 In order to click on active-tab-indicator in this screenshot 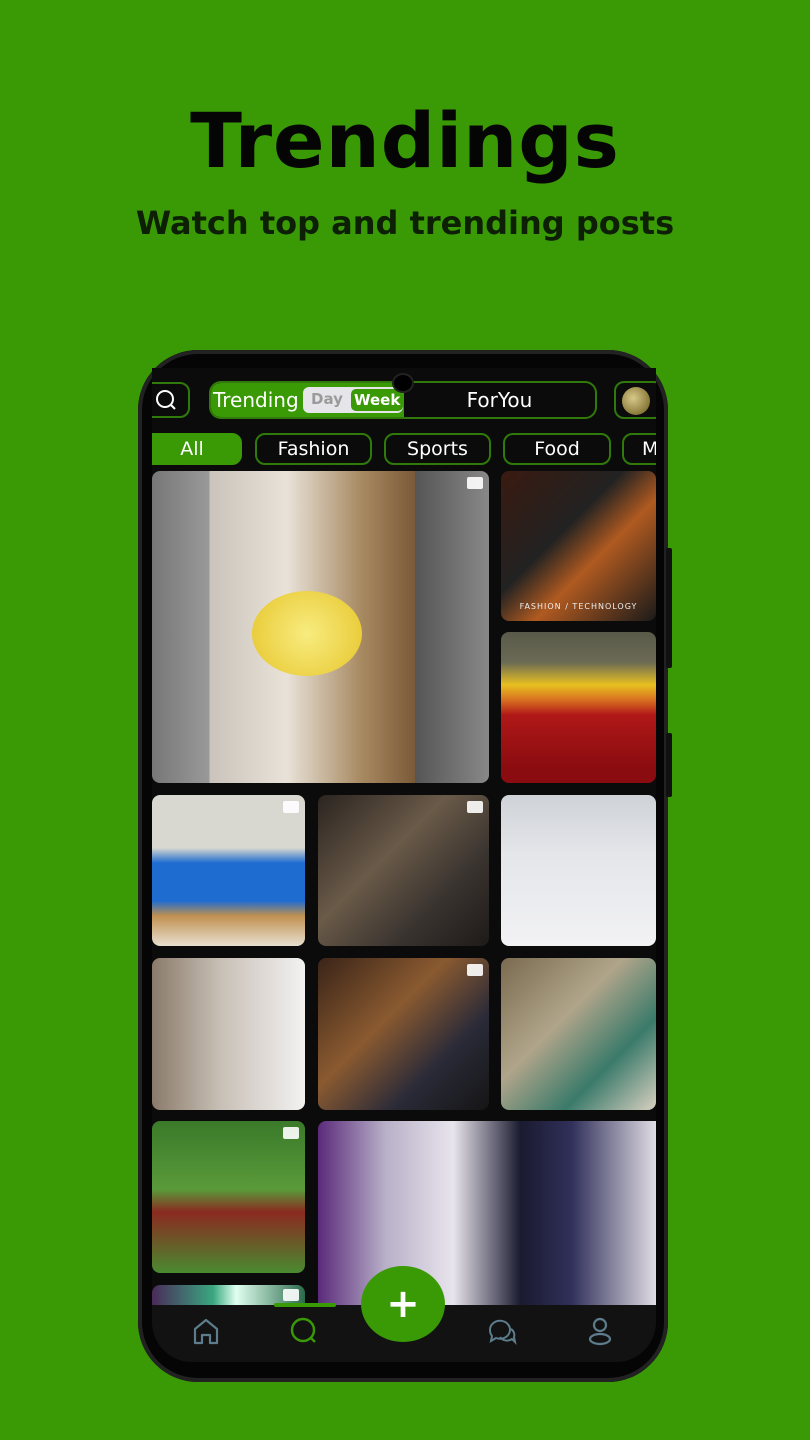, I will do `click(305, 1305)`.